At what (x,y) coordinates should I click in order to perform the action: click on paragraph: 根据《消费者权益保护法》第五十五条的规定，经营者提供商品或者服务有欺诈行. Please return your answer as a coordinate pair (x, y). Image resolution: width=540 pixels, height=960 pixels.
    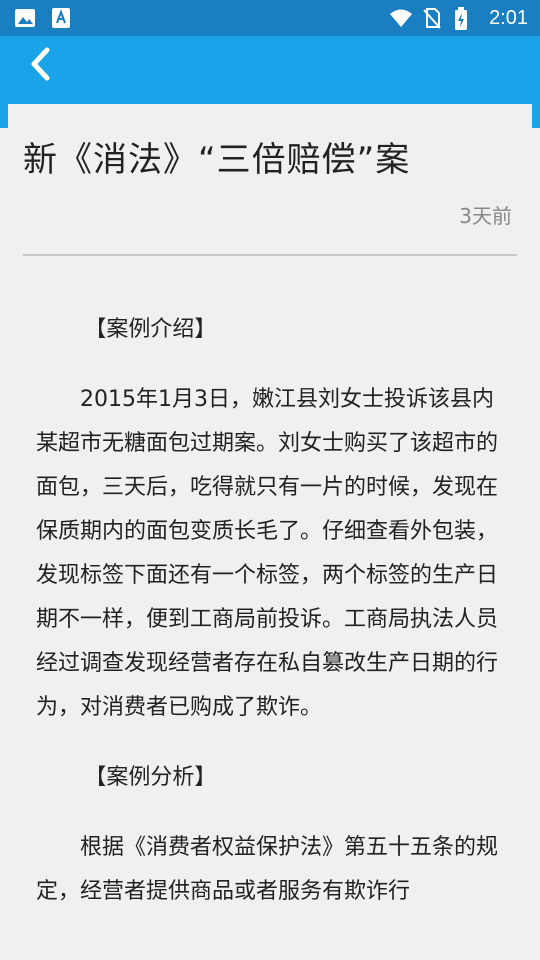
    Looking at the image, I should click on (267, 869).